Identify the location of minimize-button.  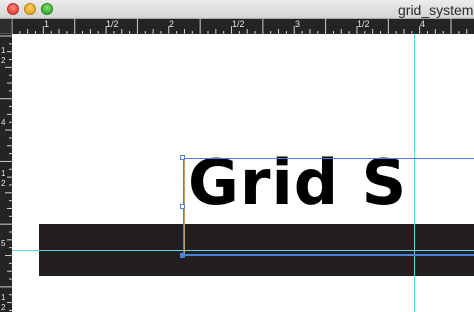
(30, 9).